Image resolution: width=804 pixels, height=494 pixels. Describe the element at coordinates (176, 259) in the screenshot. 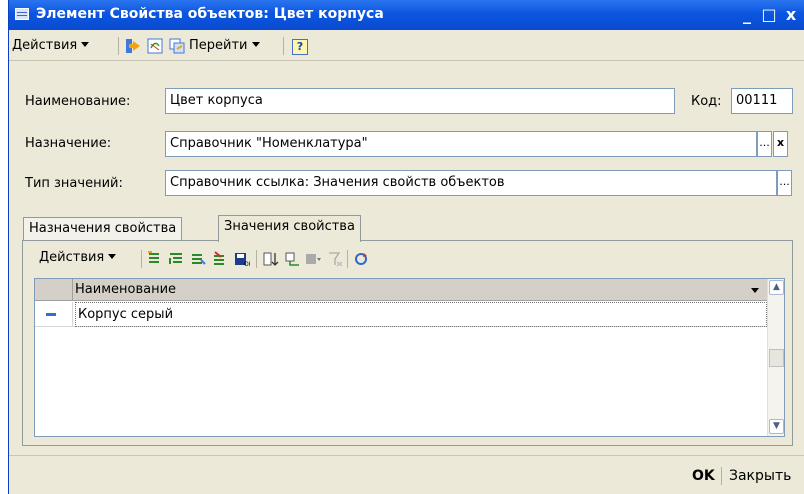

I see `add-group-icon` at that location.